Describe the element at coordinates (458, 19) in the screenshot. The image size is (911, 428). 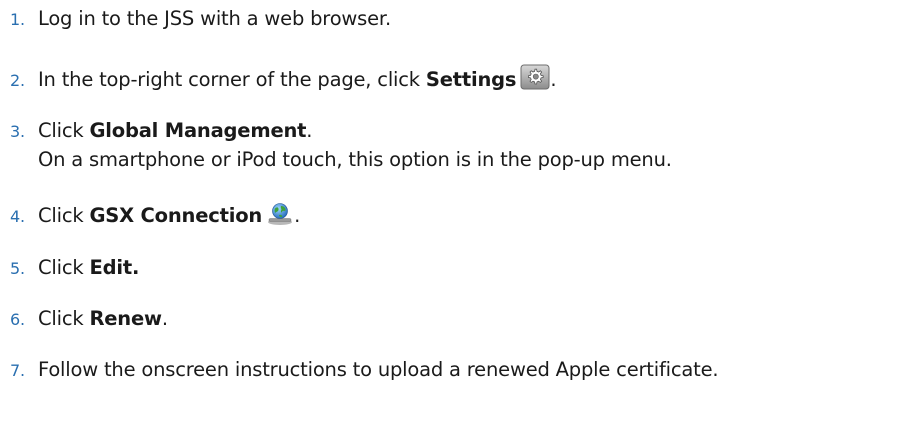
I see `step-1: 1. Log in to the JSS with a web browser.` at that location.